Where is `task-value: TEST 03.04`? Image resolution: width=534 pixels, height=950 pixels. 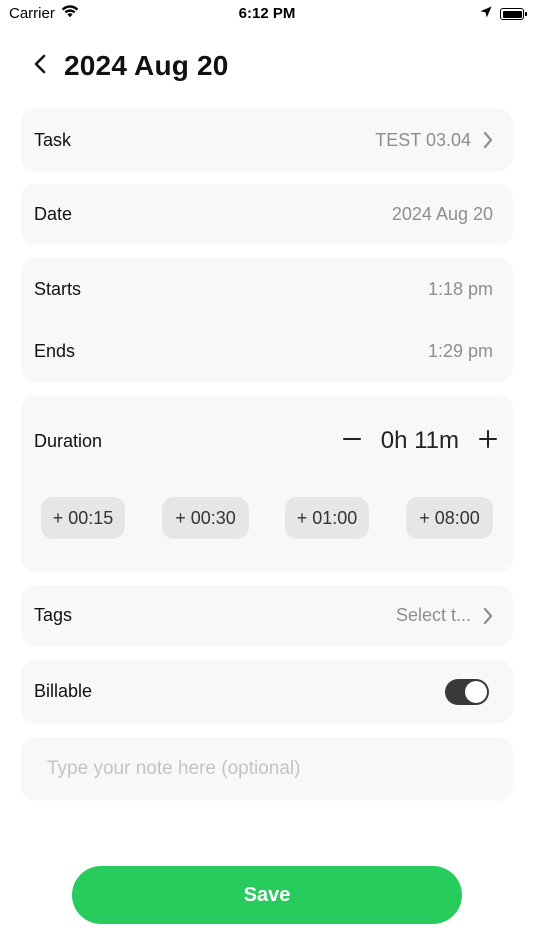 task-value: TEST 03.04 is located at coordinates (423, 139).